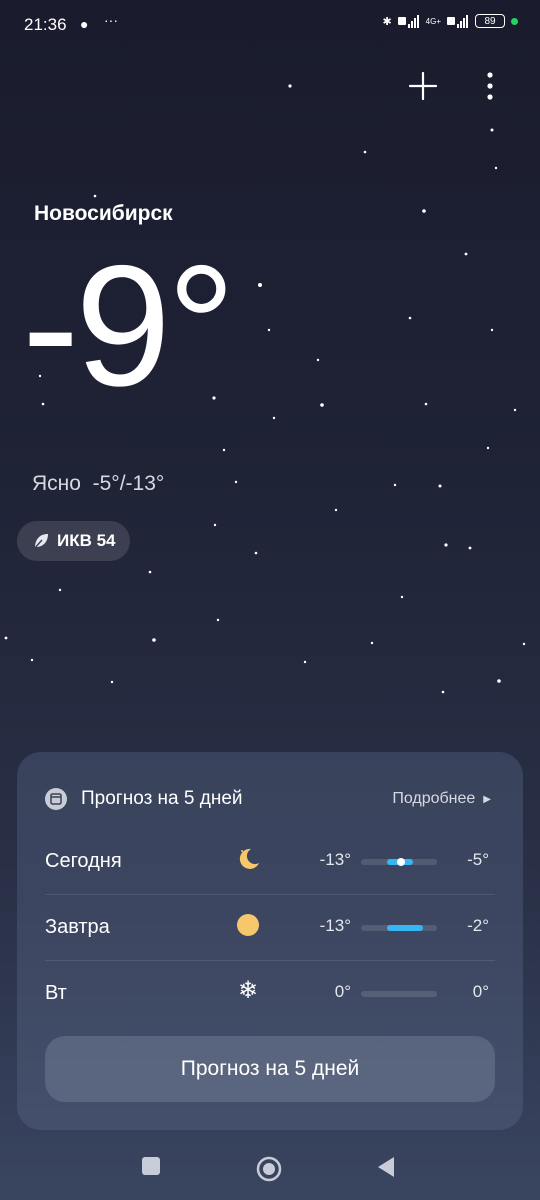 This screenshot has height=1200, width=540. What do you see at coordinates (270, 1069) in the screenshot?
I see `five-day-forecast-button: Прогноз на 5 дней` at bounding box center [270, 1069].